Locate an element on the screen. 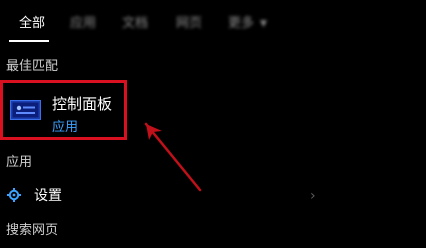 The height and width of the screenshot is (248, 426). tab-web: 网页 is located at coordinates (189, 24).